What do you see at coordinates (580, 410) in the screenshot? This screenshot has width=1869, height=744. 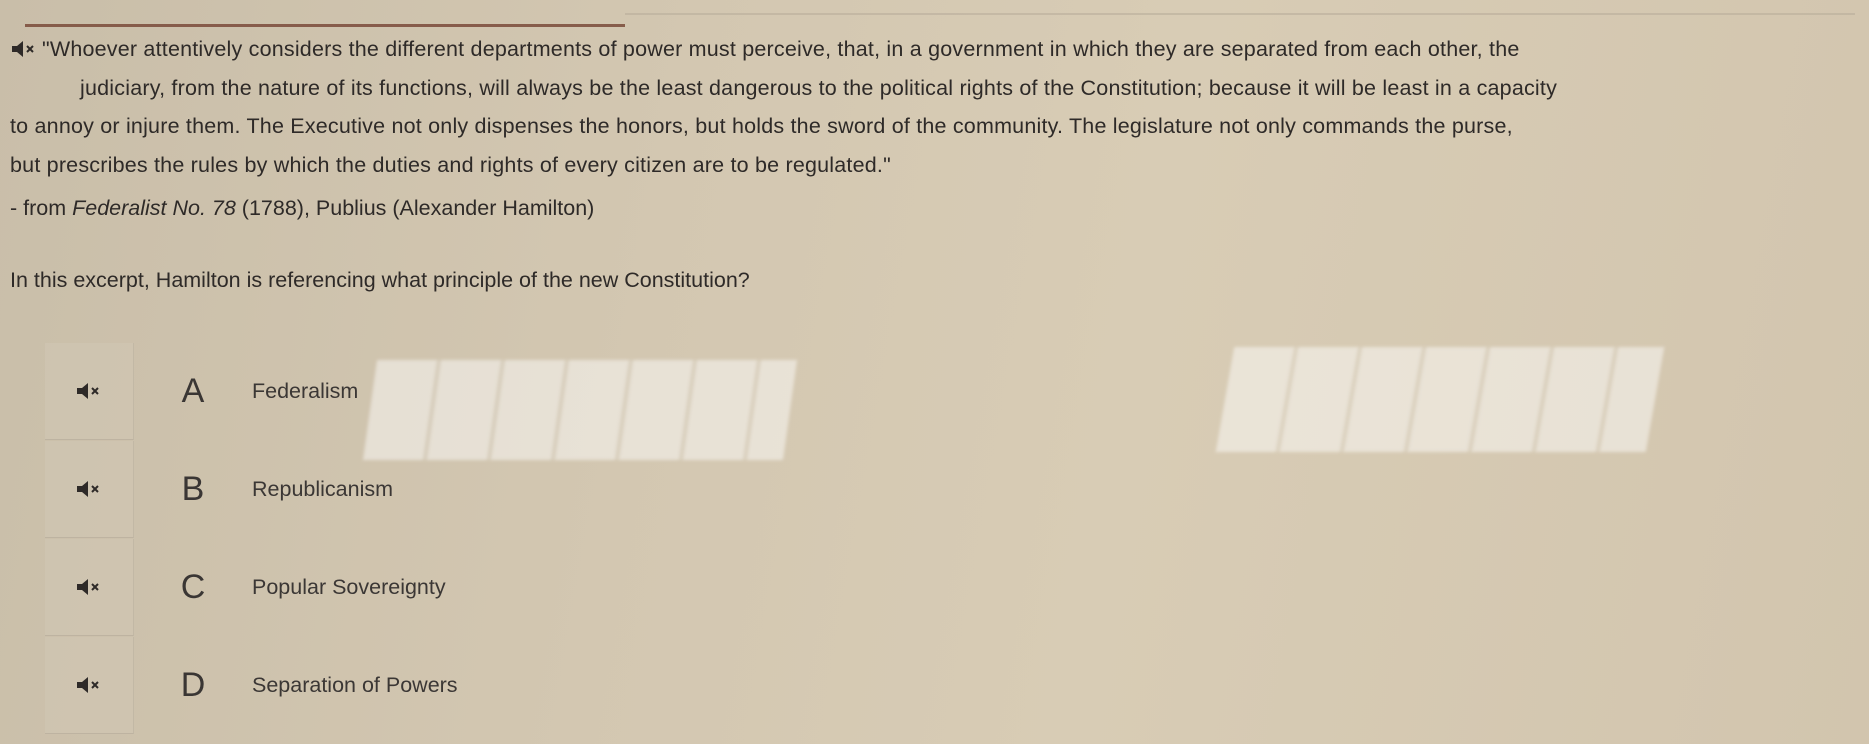 I see `light-glare-left` at bounding box center [580, 410].